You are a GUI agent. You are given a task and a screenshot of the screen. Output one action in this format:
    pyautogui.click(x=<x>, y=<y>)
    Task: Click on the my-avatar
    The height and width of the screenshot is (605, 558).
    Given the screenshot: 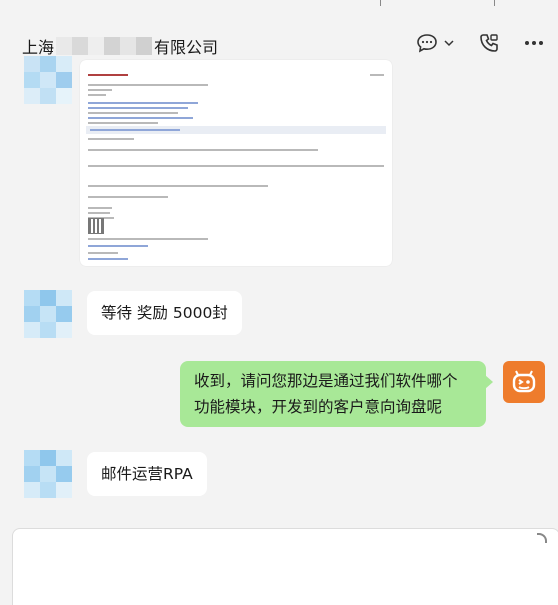 What is the action you would take?
    pyautogui.click(x=524, y=382)
    